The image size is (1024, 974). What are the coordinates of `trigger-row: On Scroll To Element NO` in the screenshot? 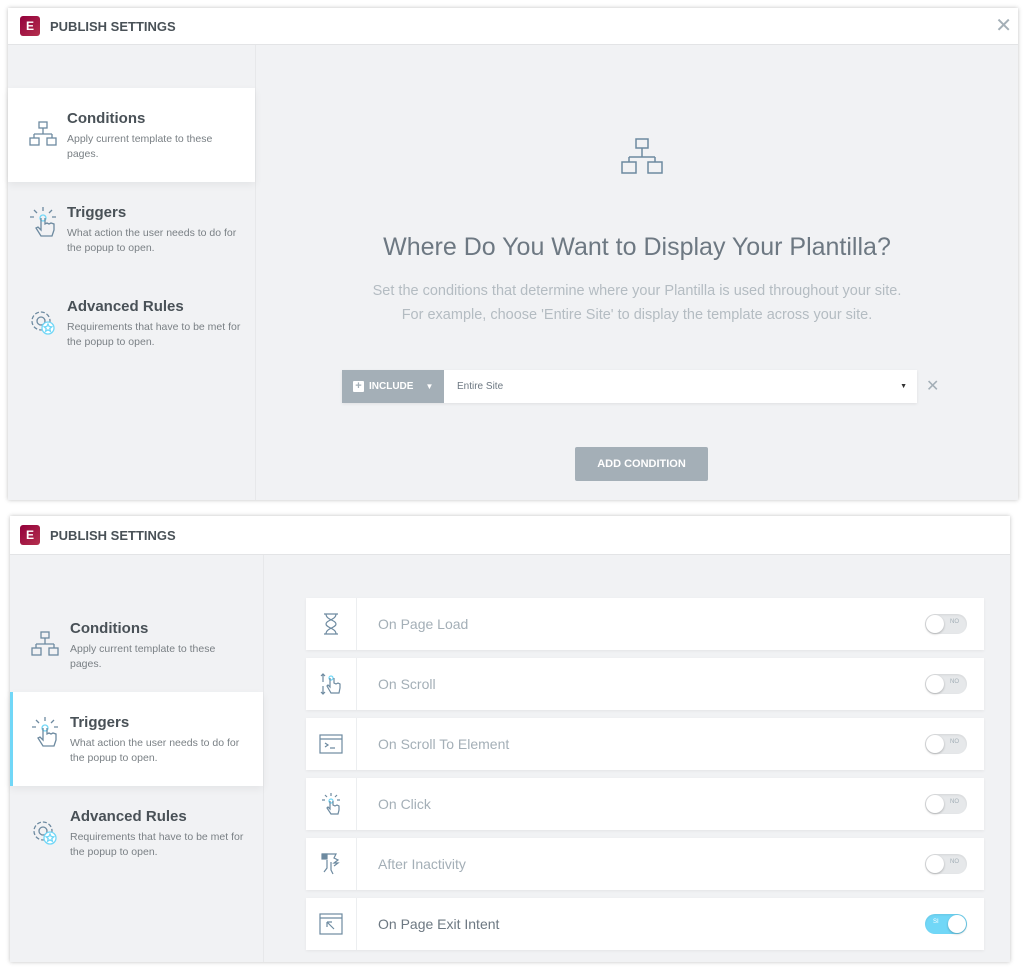 It's located at (645, 744).